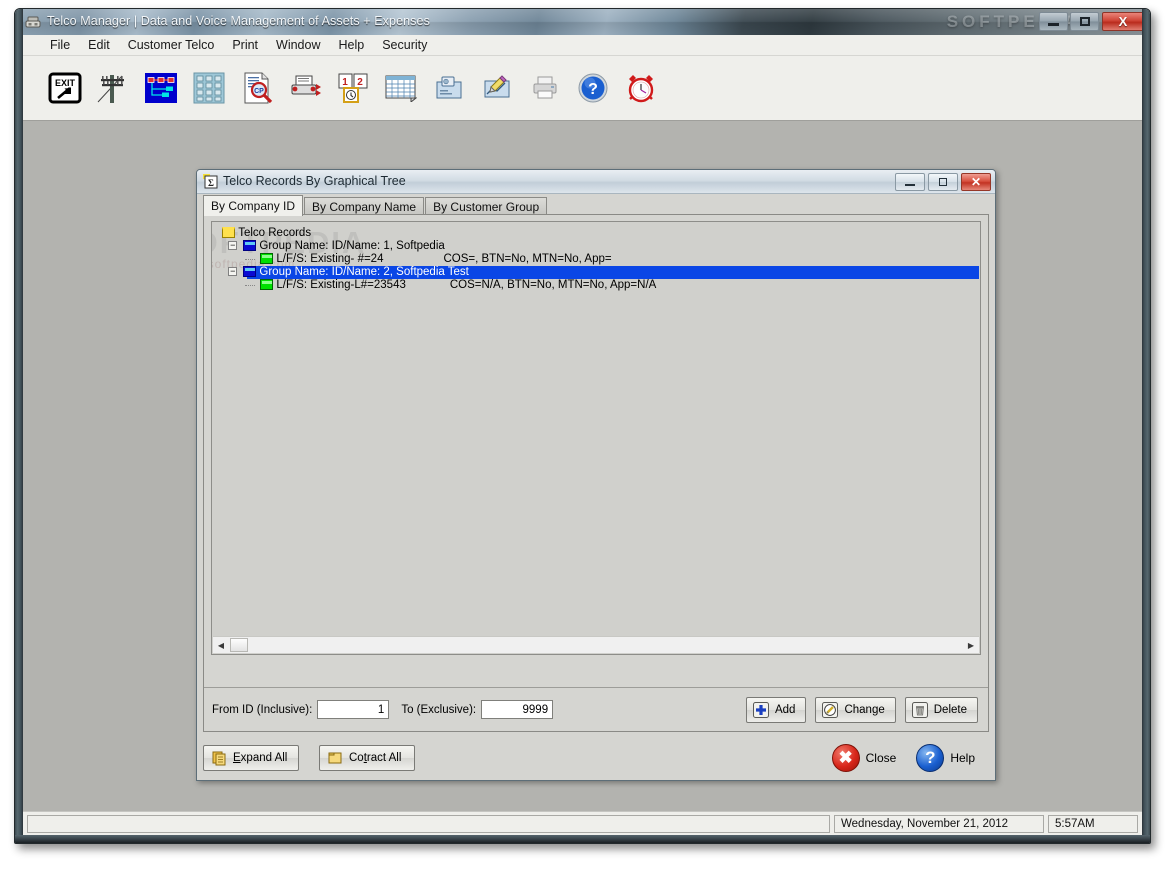 Image resolution: width=1169 pixels, height=869 pixels. What do you see at coordinates (598, 272) in the screenshot?
I see `tree-row: − Group Name: ID/Name: 2, Softpedia Test` at bounding box center [598, 272].